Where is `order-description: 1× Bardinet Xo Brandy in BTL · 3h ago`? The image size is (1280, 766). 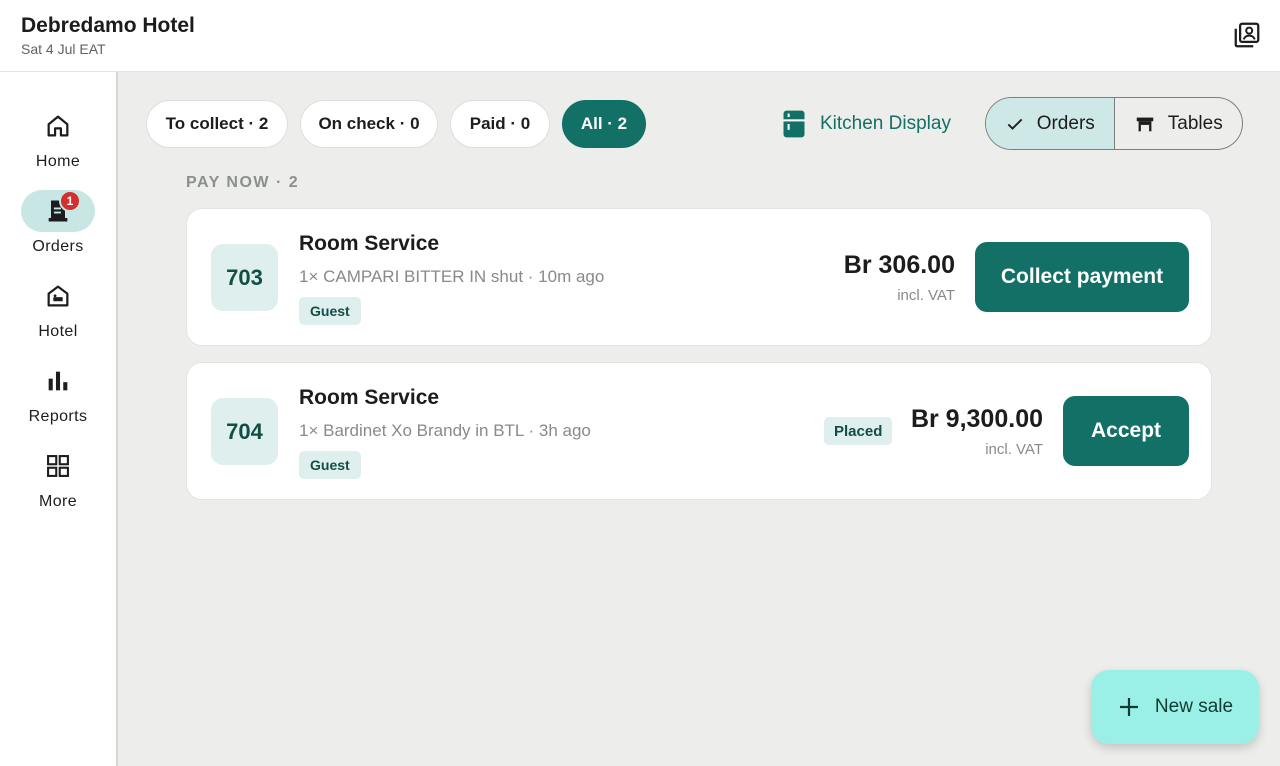
order-description: 1× Bardinet Xo Brandy in BTL · 3h ago is located at coordinates (445, 430).